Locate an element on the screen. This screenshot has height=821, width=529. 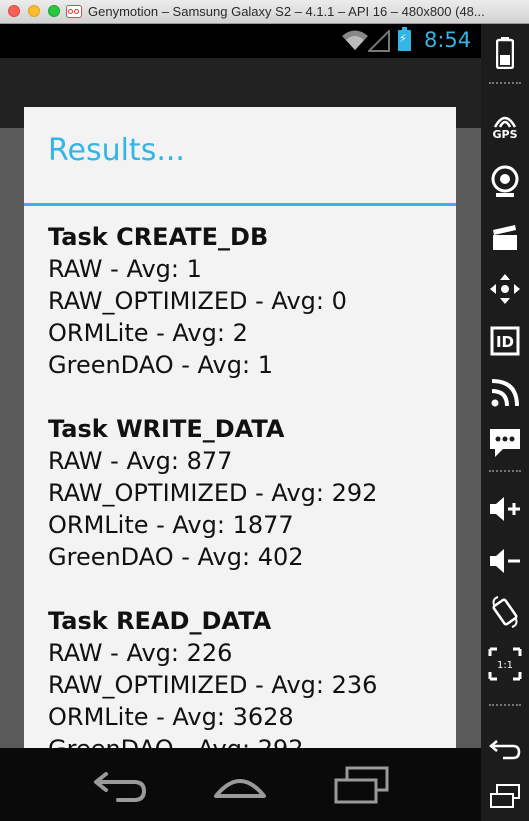
minimize-window-button is located at coordinates (34, 11).